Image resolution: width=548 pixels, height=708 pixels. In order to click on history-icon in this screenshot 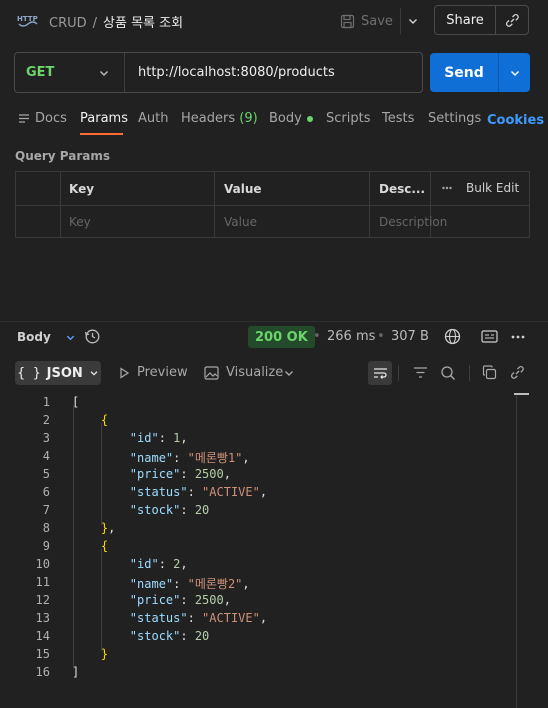, I will do `click(92, 336)`.